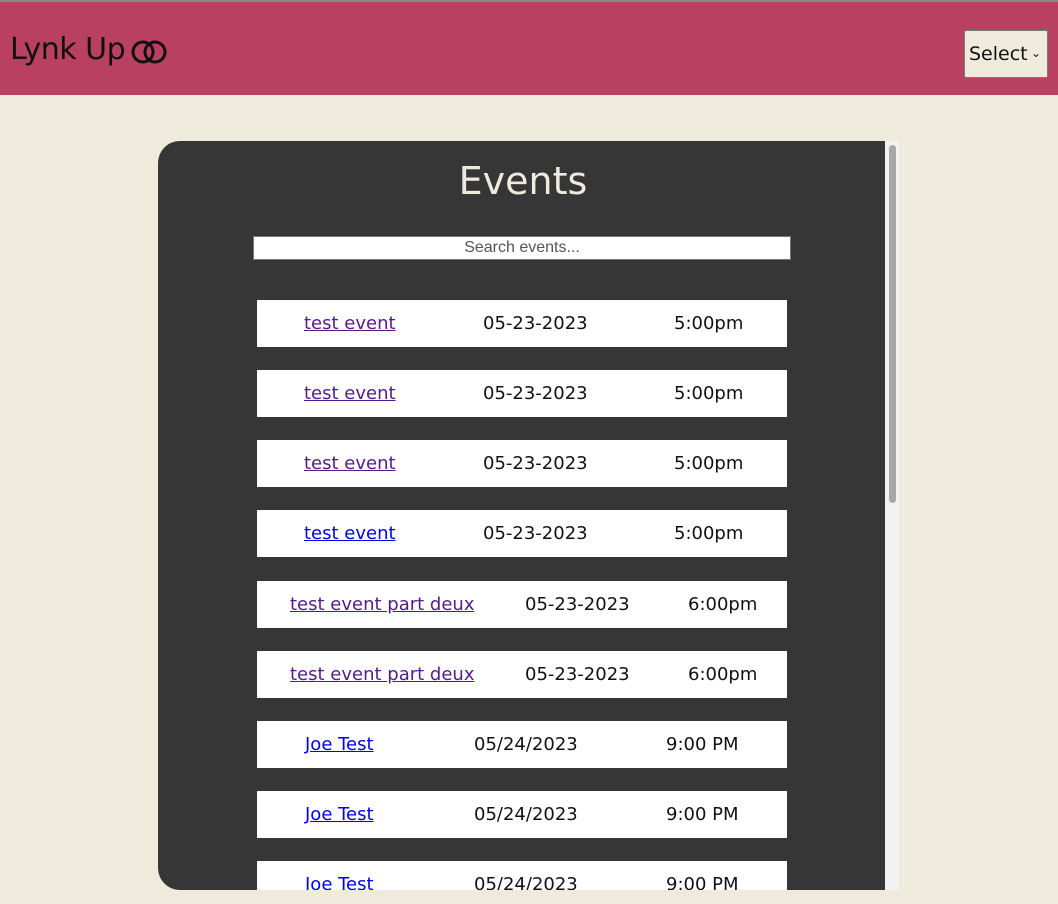 The image size is (1058, 904). I want to click on logo: Lynk Up, so click(89, 50).